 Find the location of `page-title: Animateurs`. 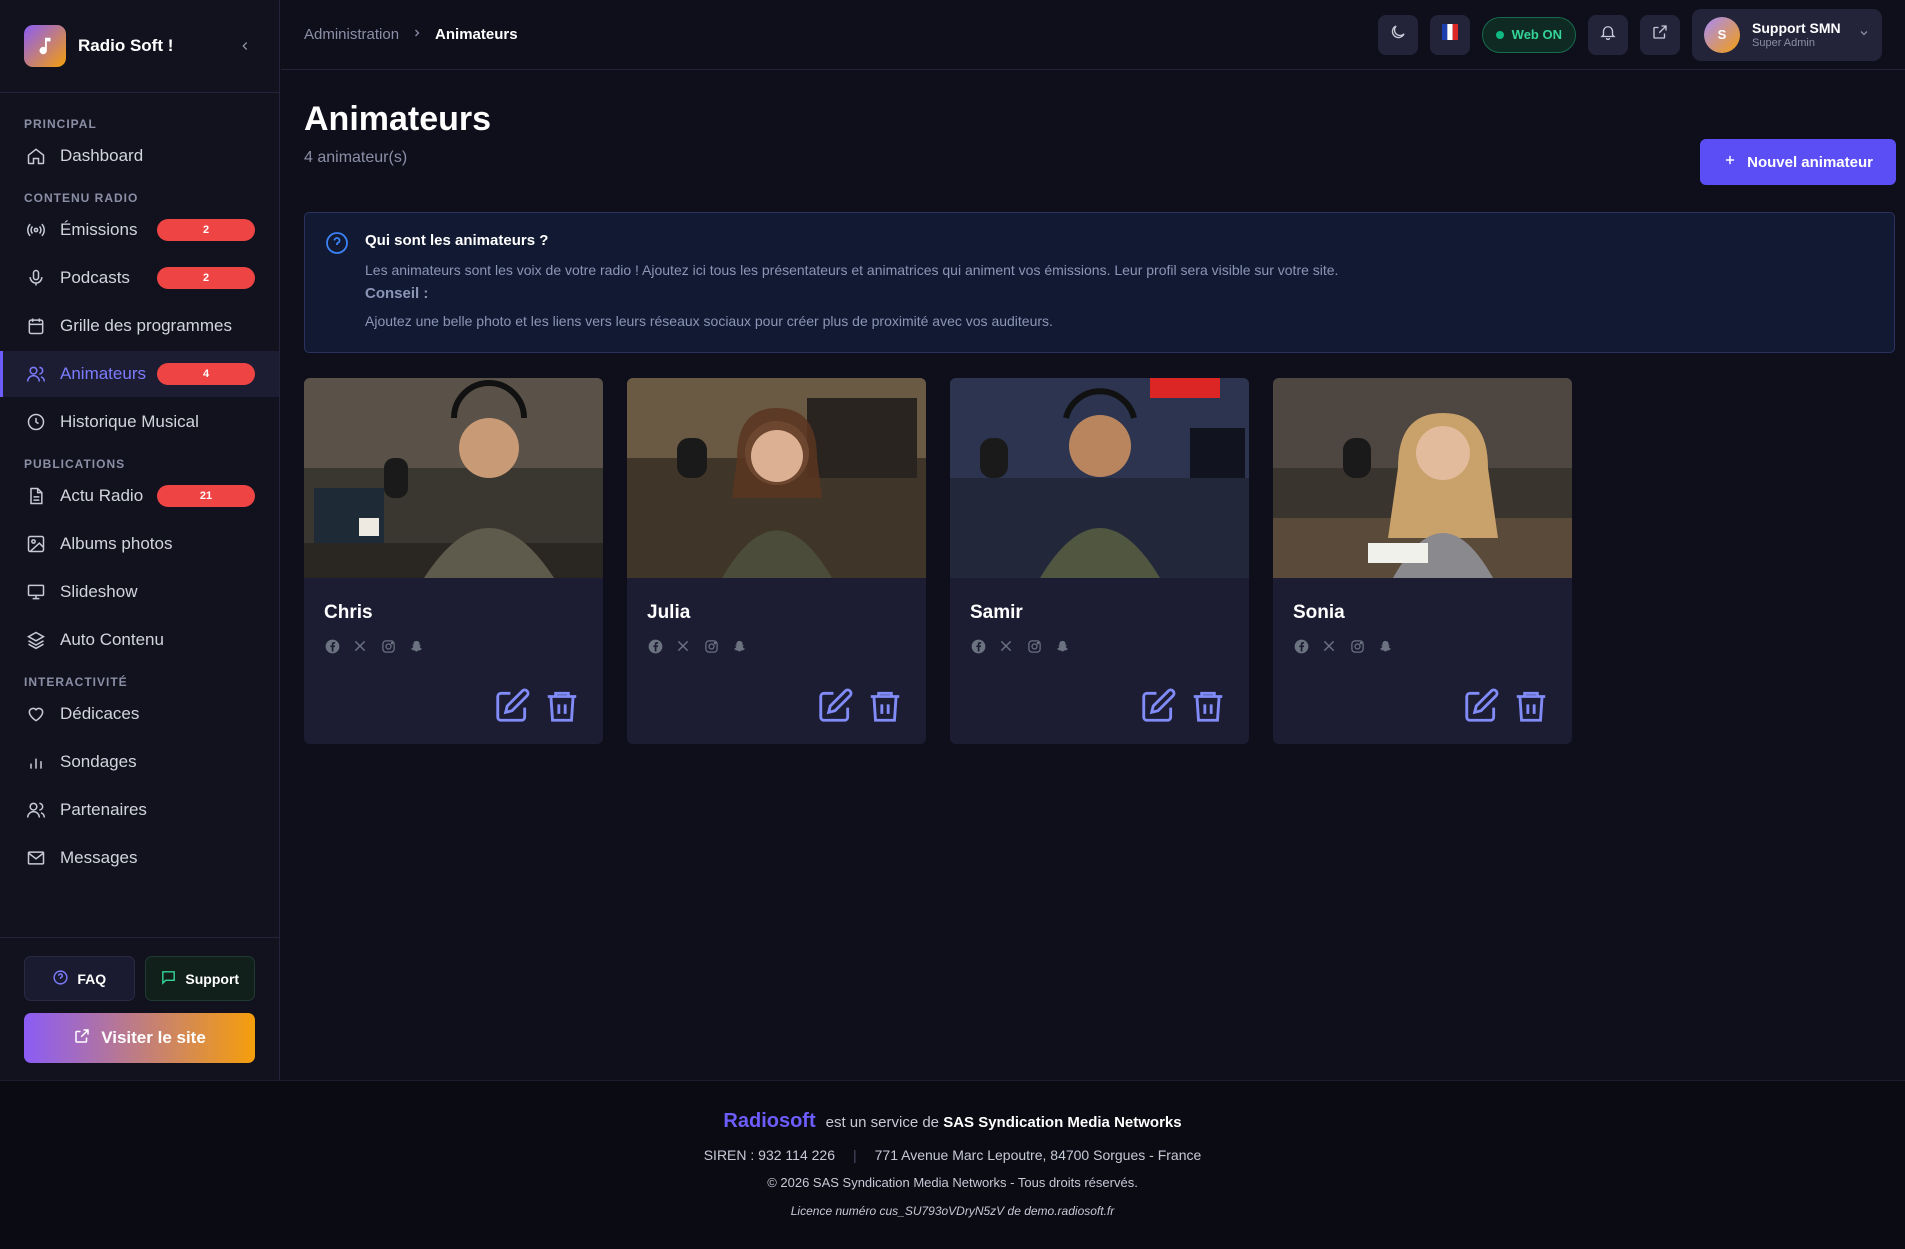

page-title: Animateurs is located at coordinates (398, 119).